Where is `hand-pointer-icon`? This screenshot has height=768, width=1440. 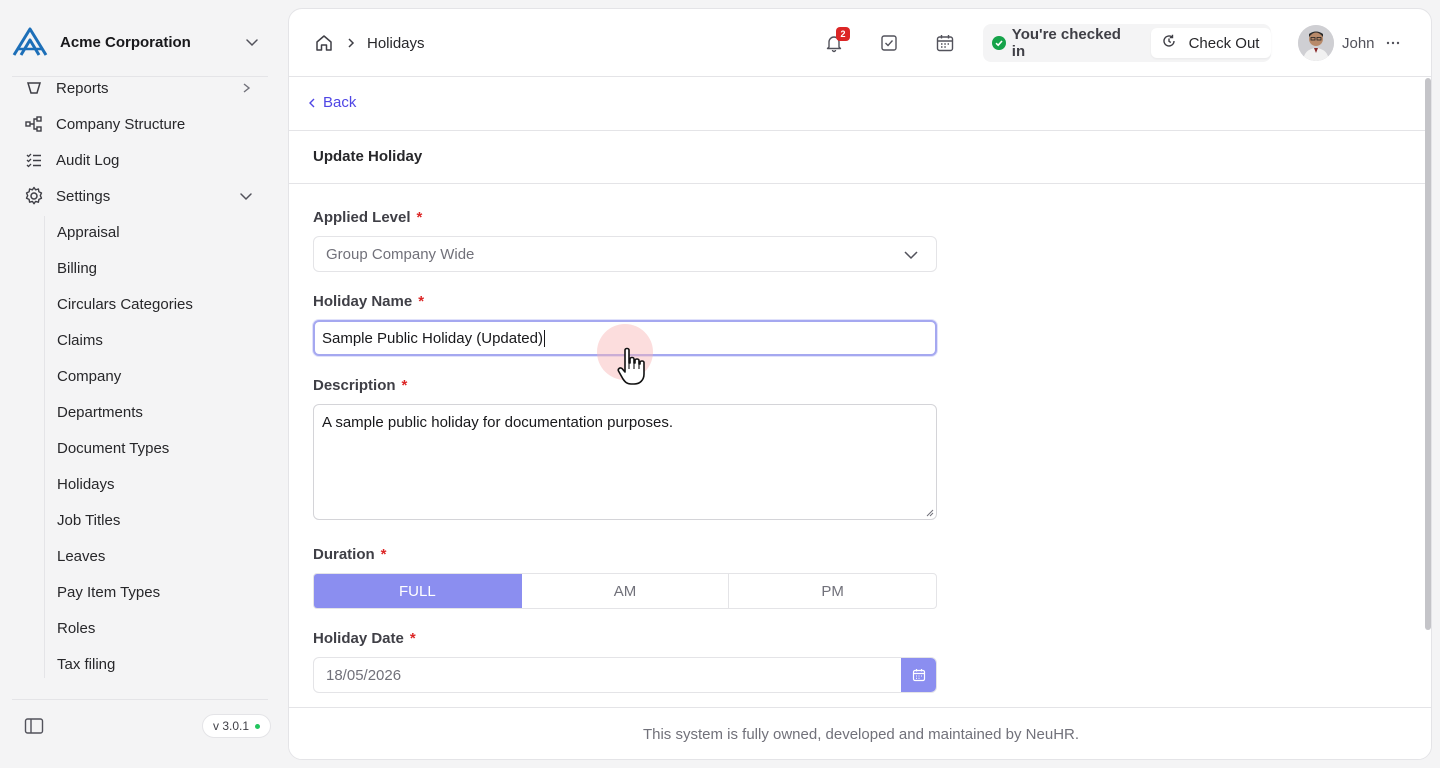 hand-pointer-icon is located at coordinates (631, 366).